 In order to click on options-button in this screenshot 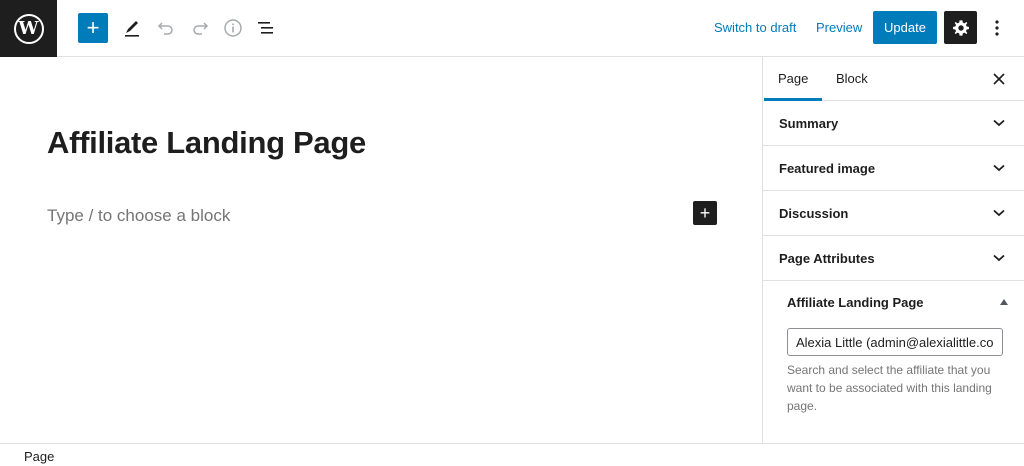, I will do `click(997, 28)`.